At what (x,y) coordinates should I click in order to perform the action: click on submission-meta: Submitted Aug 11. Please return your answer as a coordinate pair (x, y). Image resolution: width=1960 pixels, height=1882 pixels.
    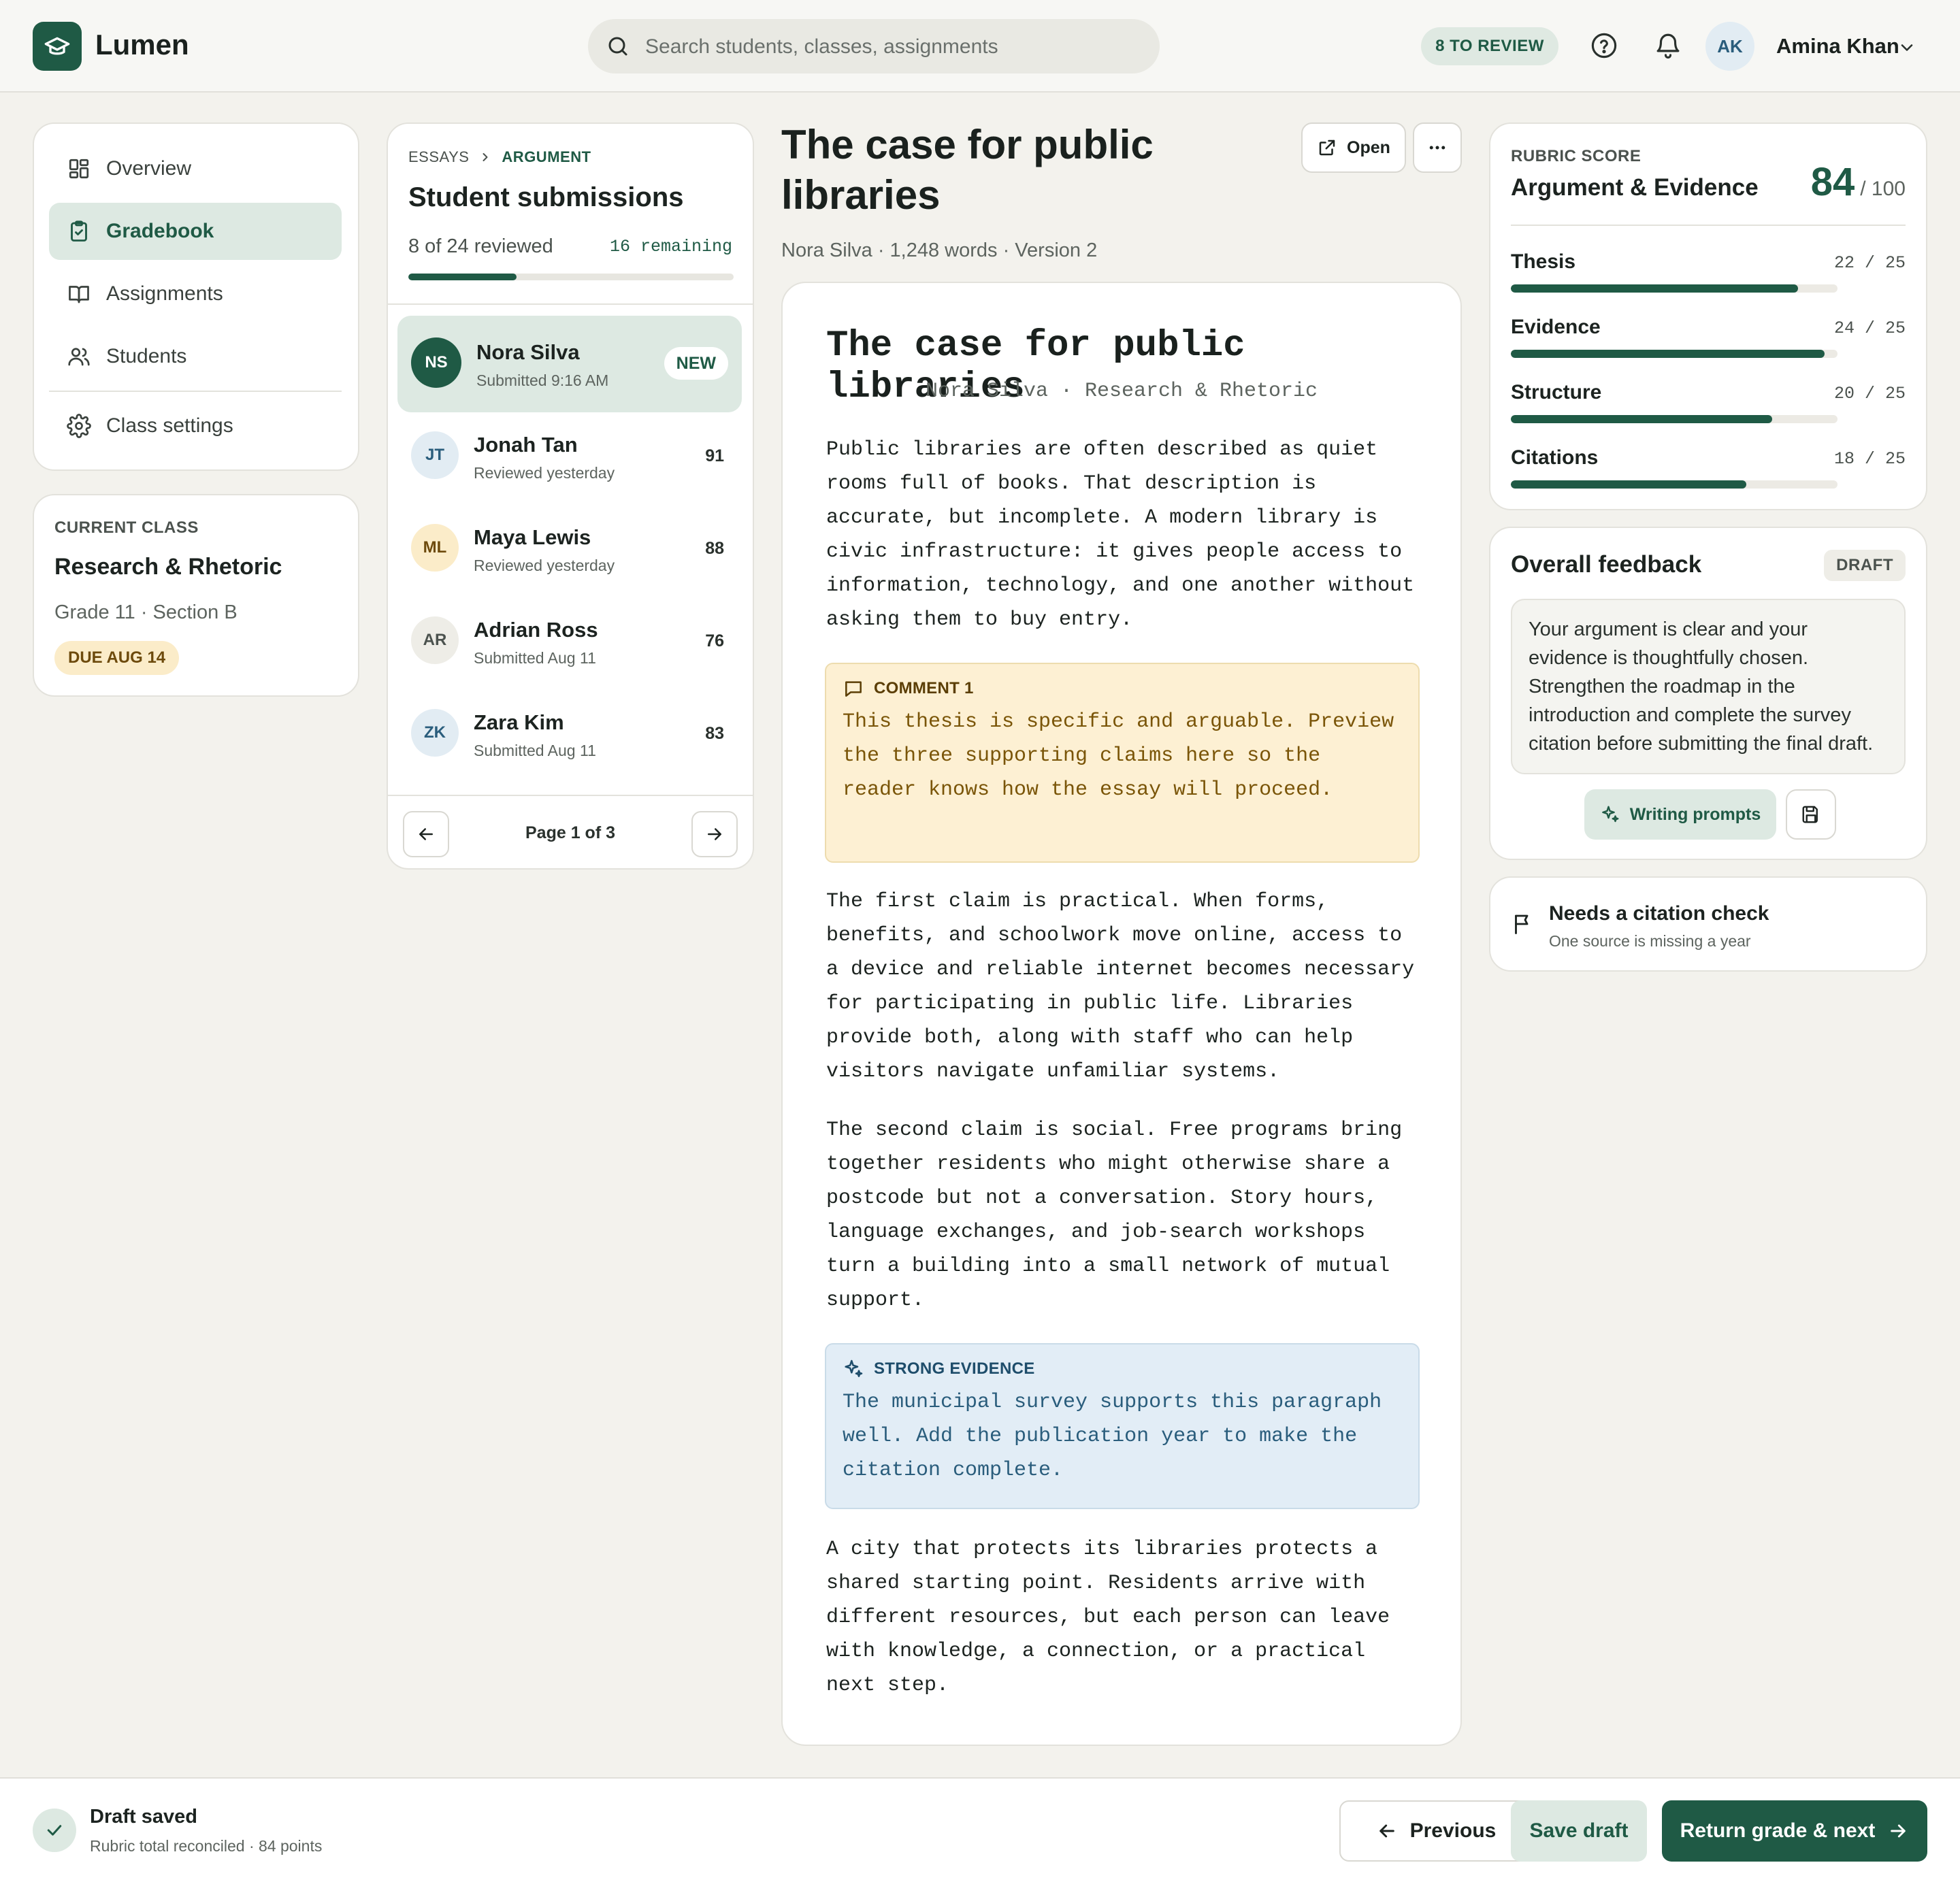
    Looking at the image, I should click on (535, 750).